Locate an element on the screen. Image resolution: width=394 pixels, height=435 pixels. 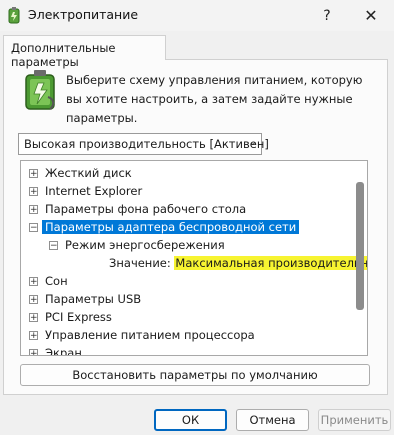
power-plan-select: Высокая производительность [Активен] ⌄ is located at coordinates (143, 144).